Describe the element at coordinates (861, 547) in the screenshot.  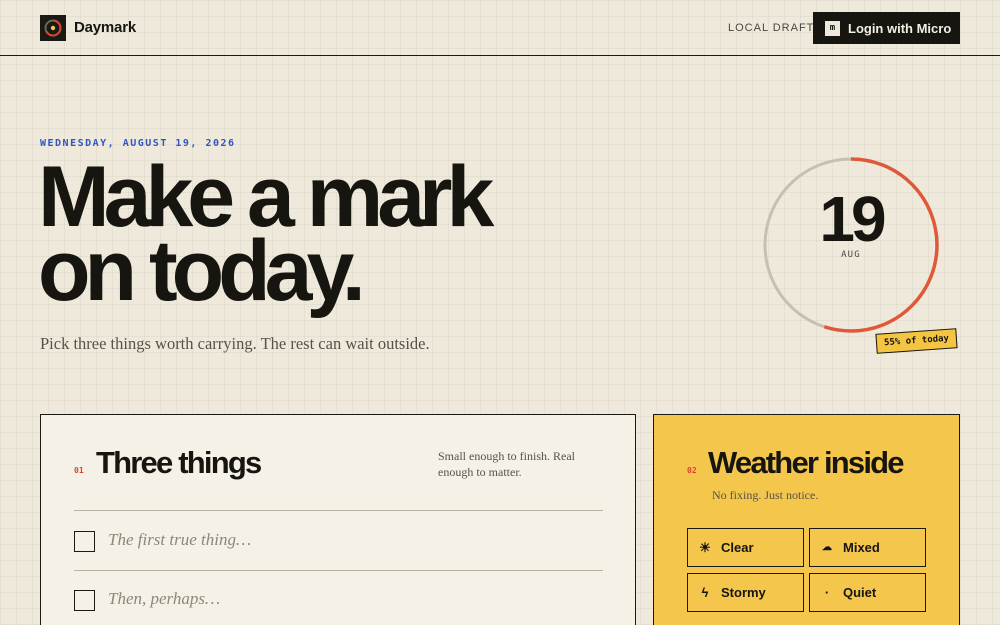
I see `weather-option-label: Mixed` at that location.